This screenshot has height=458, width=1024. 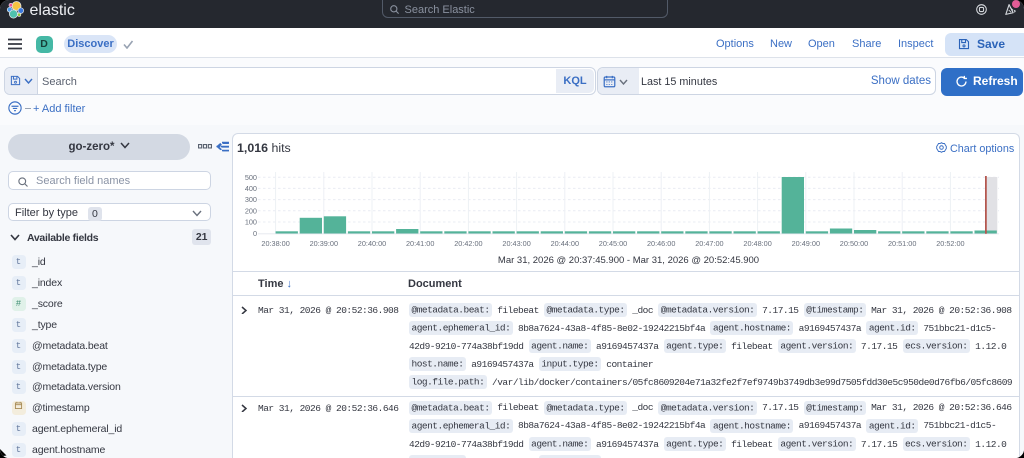 I want to click on svg-text: 300, so click(x=251, y=199).